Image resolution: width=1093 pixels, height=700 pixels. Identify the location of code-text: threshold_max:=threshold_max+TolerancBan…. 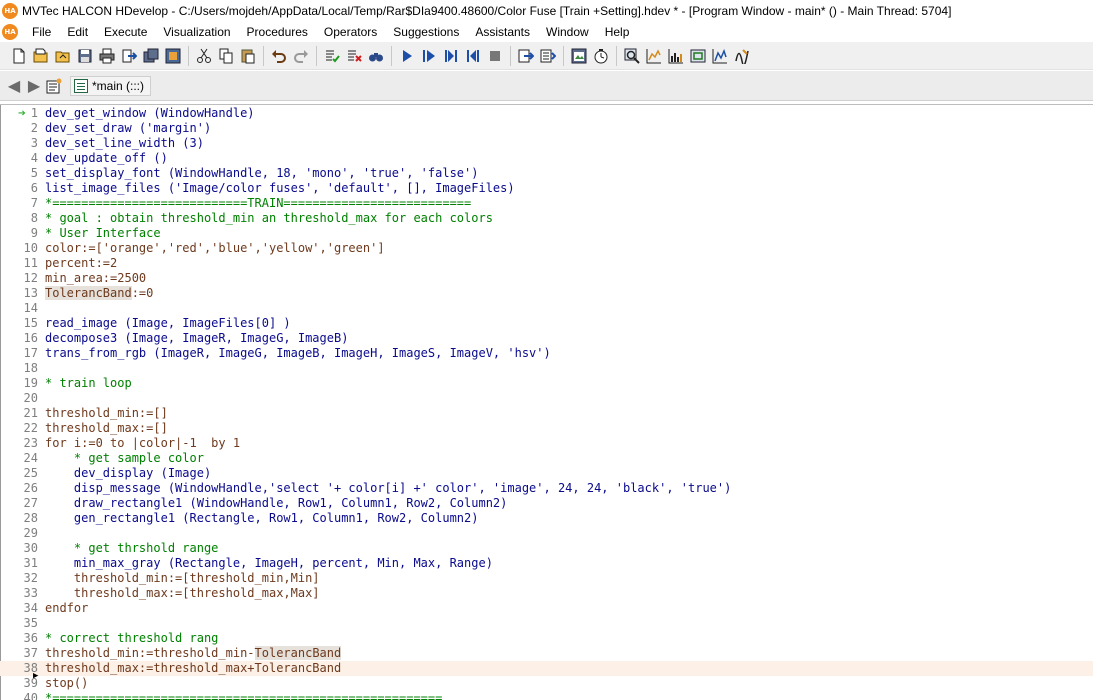
(193, 668).